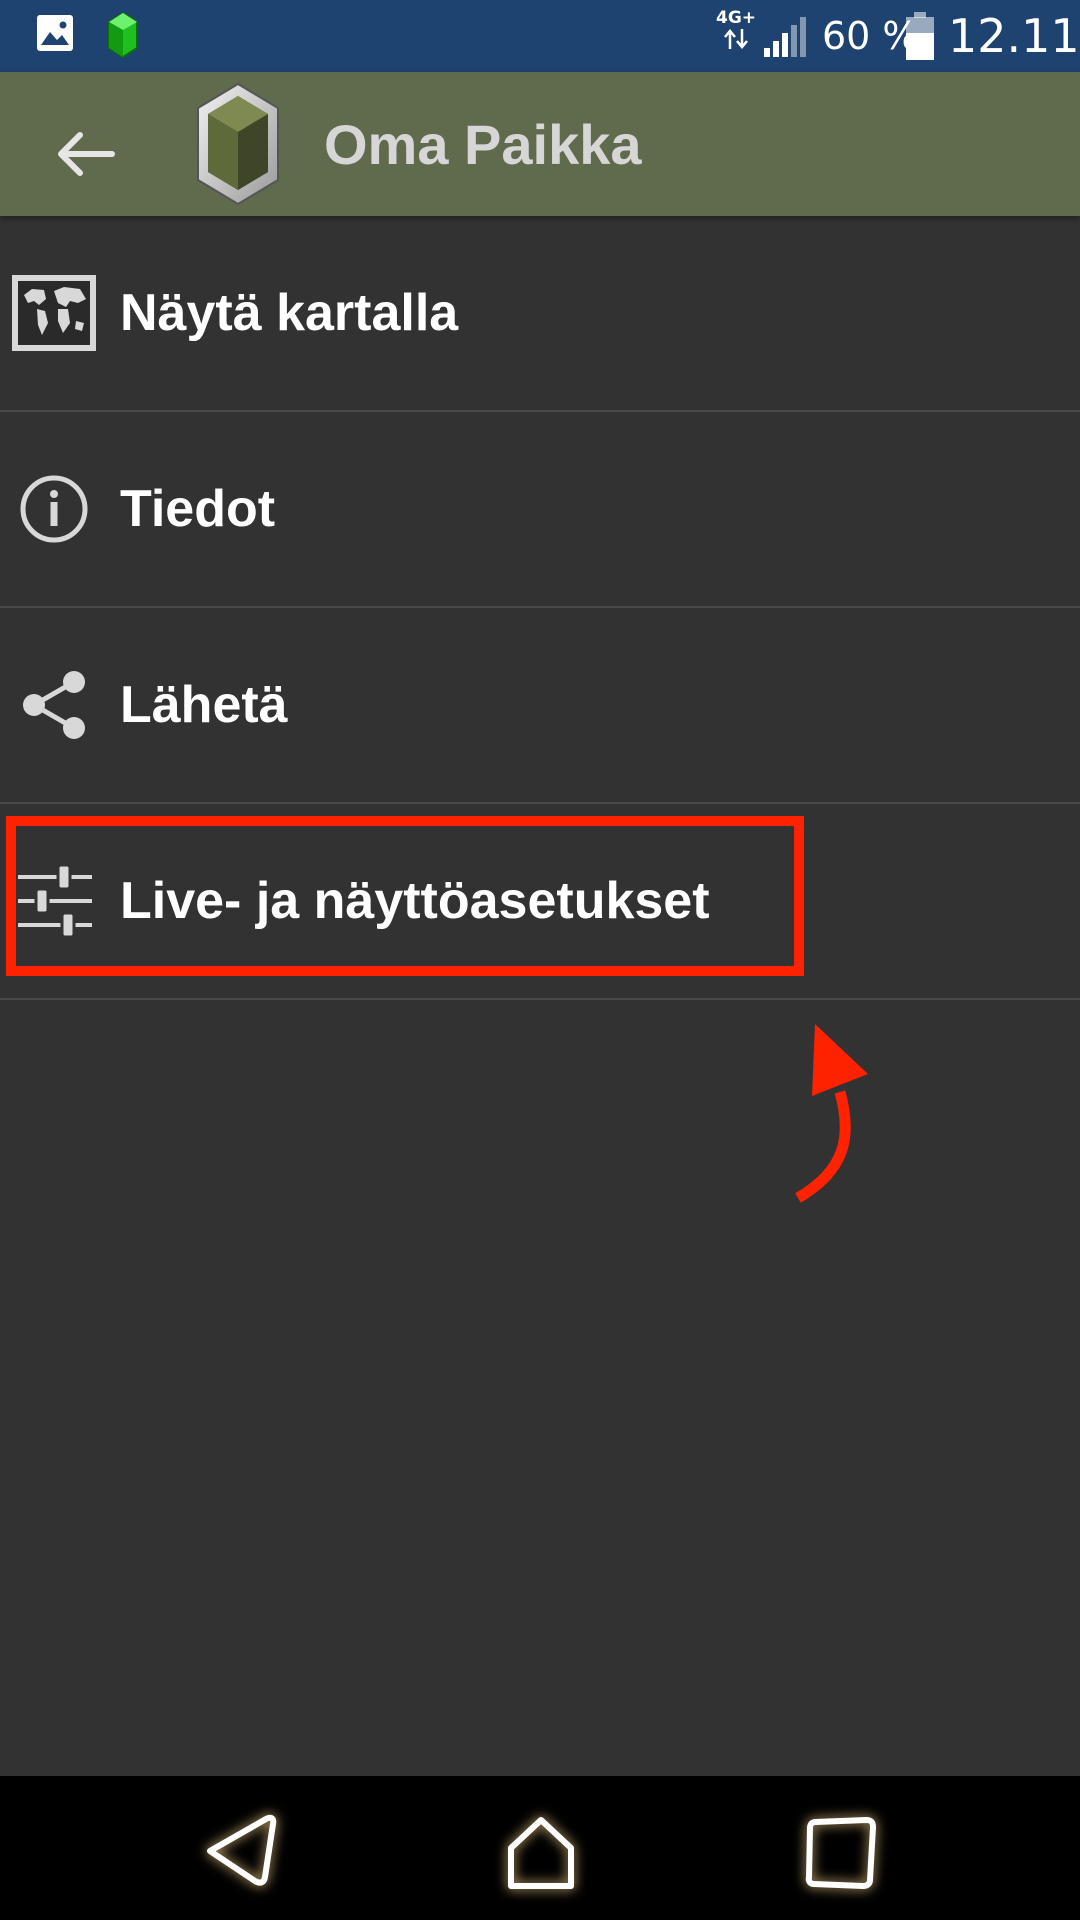 Image resolution: width=1080 pixels, height=1920 pixels. I want to click on battery-percent: 60 %, so click(870, 36).